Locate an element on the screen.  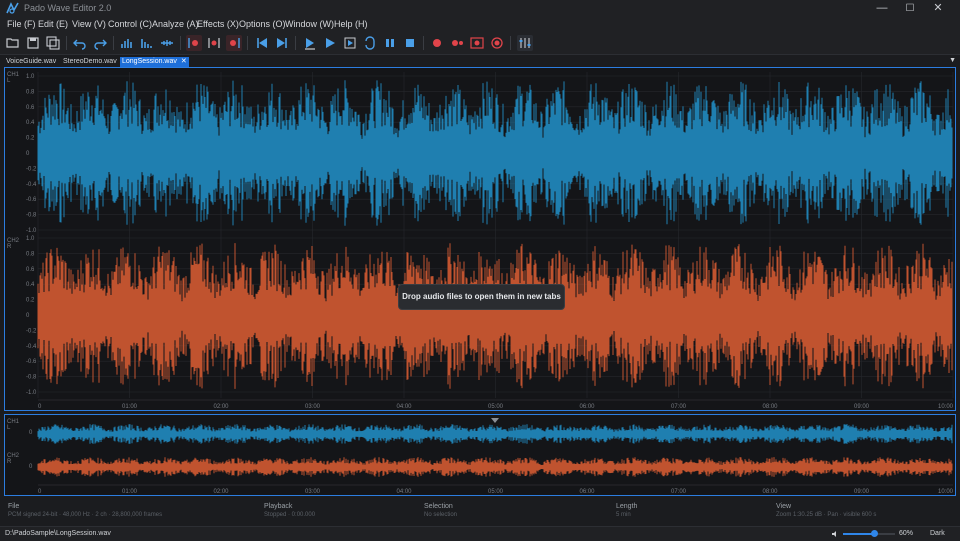
stop-icon is located at coordinates (410, 43).